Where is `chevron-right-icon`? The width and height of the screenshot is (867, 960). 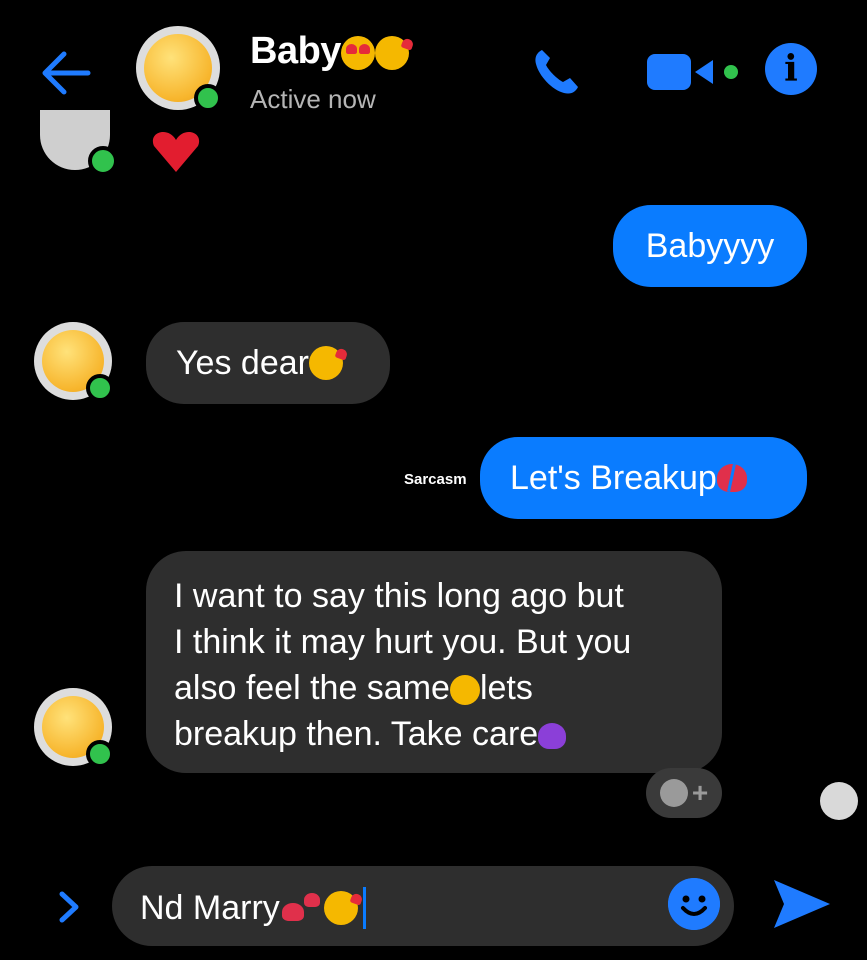
chevron-right-icon is located at coordinates (68, 907).